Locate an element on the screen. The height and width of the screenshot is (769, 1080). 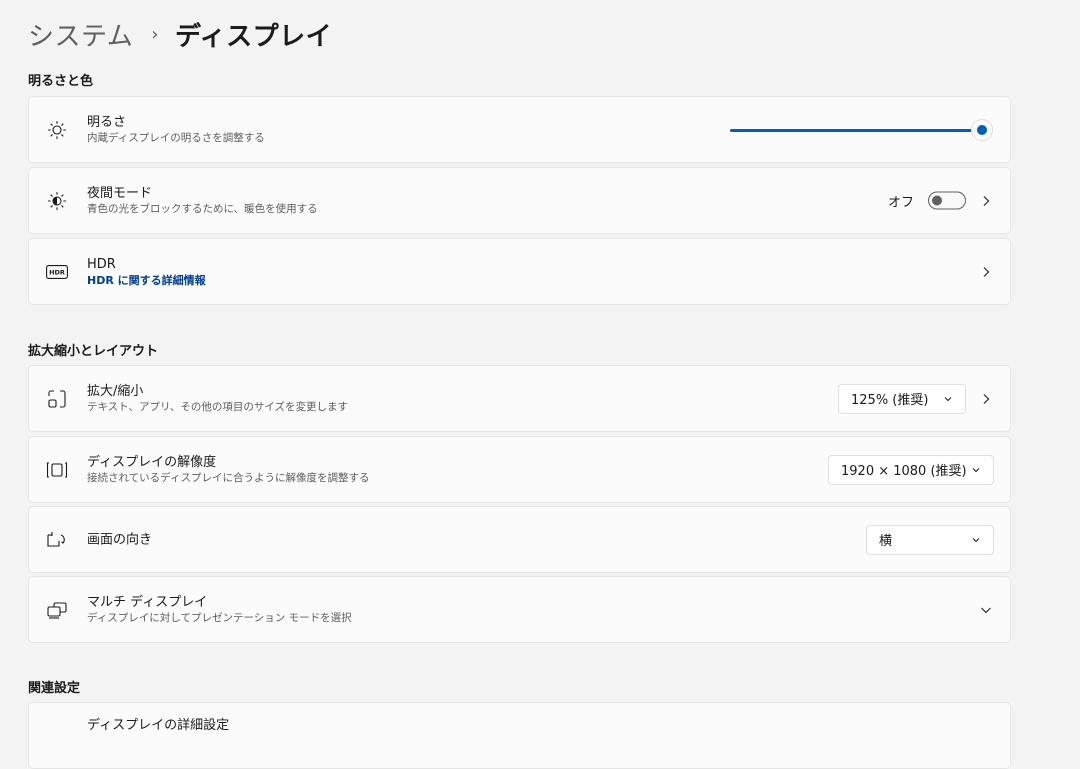
night-light-icon is located at coordinates (57, 201).